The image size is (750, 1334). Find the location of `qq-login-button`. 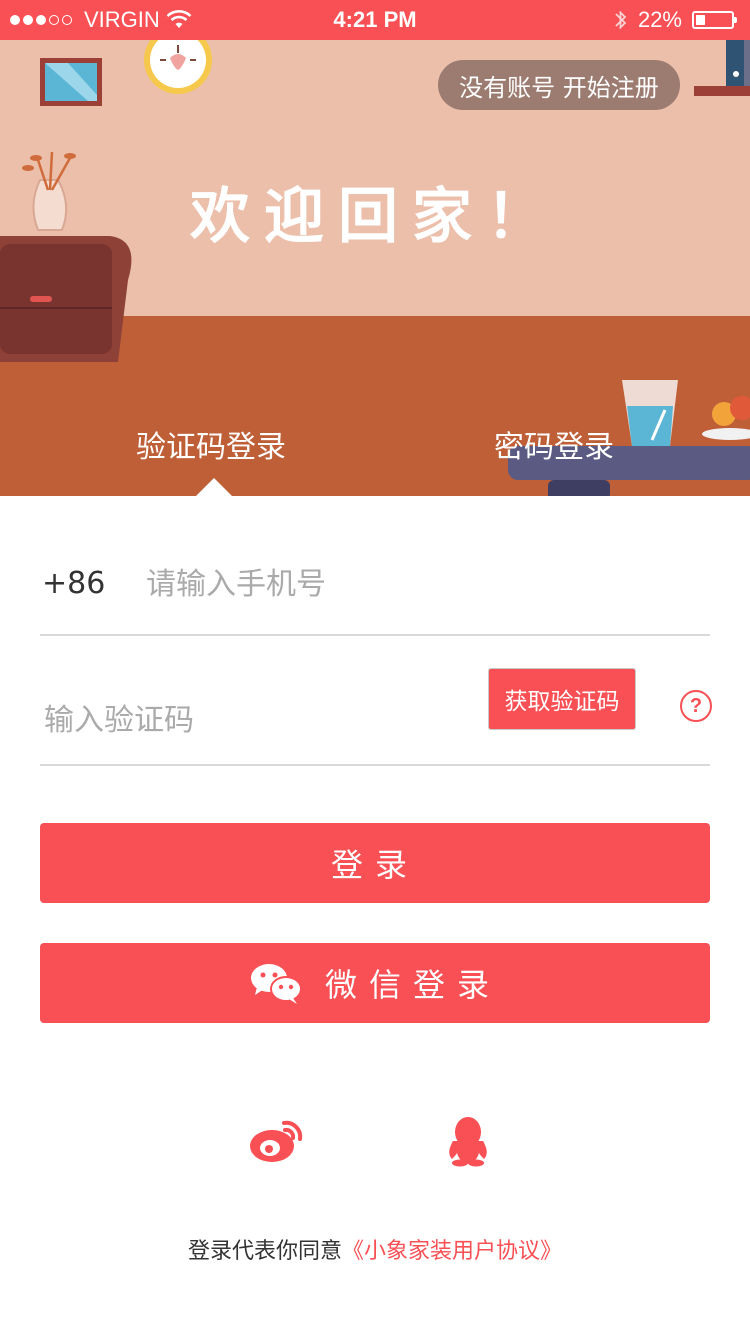

qq-login-button is located at coordinates (468, 1143).